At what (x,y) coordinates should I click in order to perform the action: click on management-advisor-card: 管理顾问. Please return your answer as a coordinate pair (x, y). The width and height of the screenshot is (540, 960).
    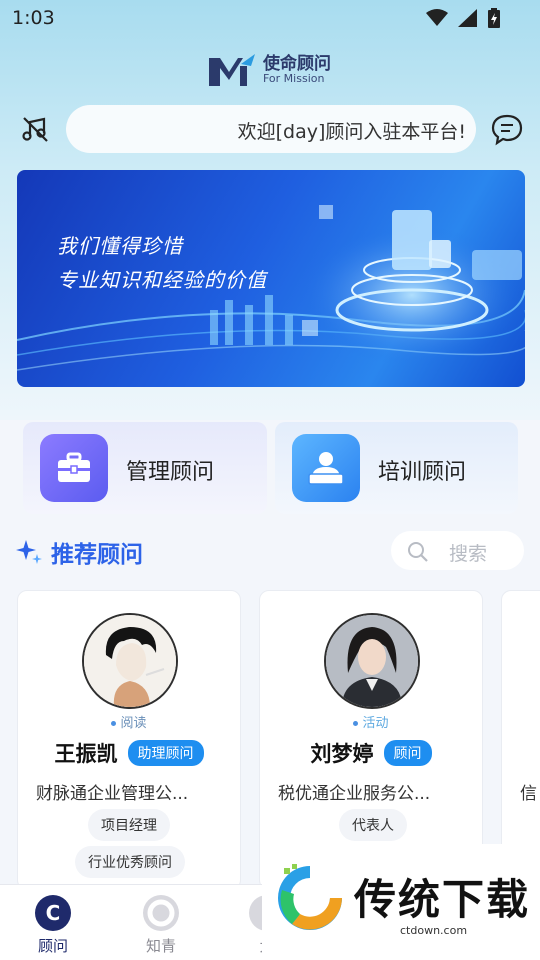
    Looking at the image, I should click on (145, 468).